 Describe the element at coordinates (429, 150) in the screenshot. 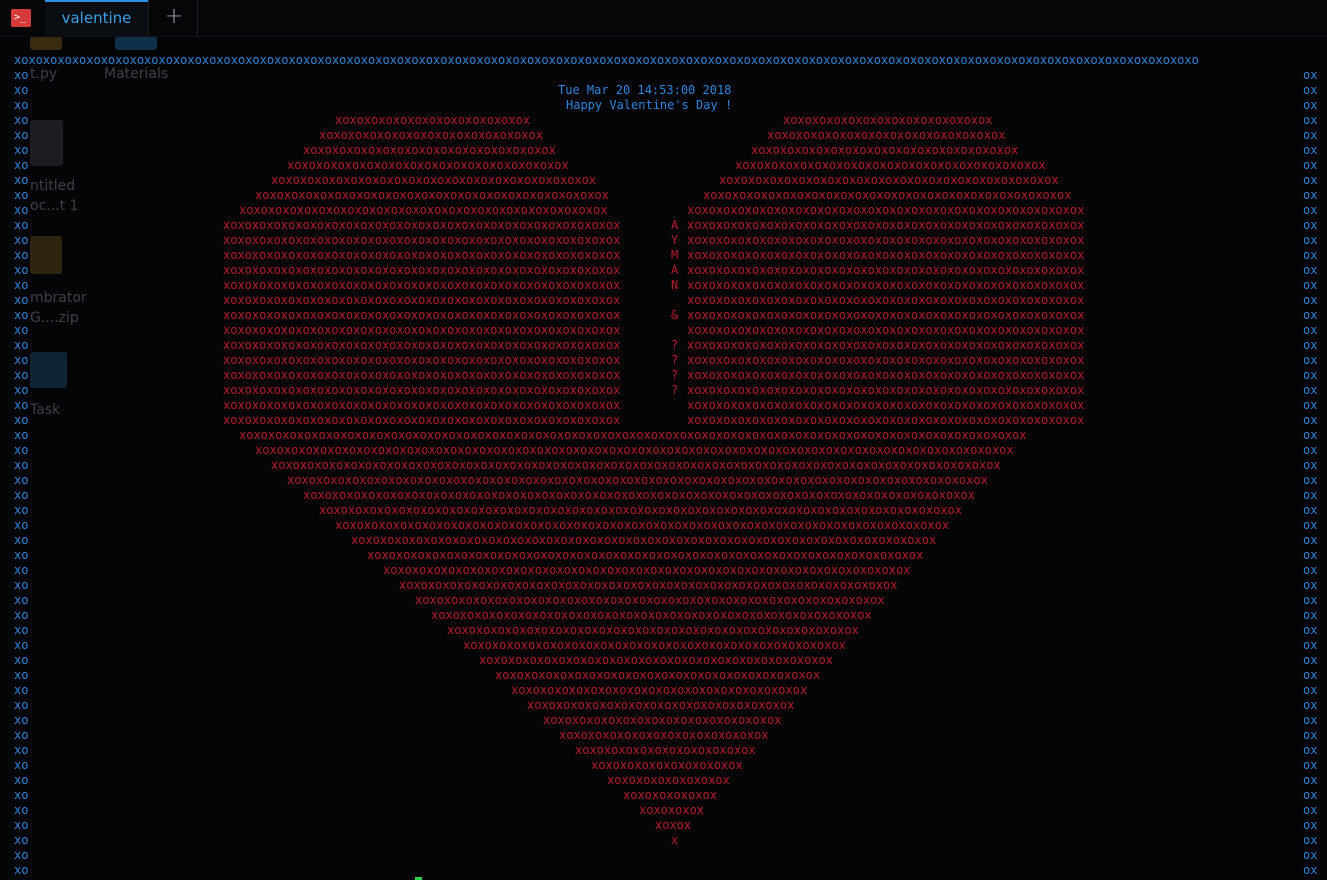

I see `heart-row: xoxoxoxoxoxoxoxoxoxoxoxoxoxoxoxoxox` at that location.